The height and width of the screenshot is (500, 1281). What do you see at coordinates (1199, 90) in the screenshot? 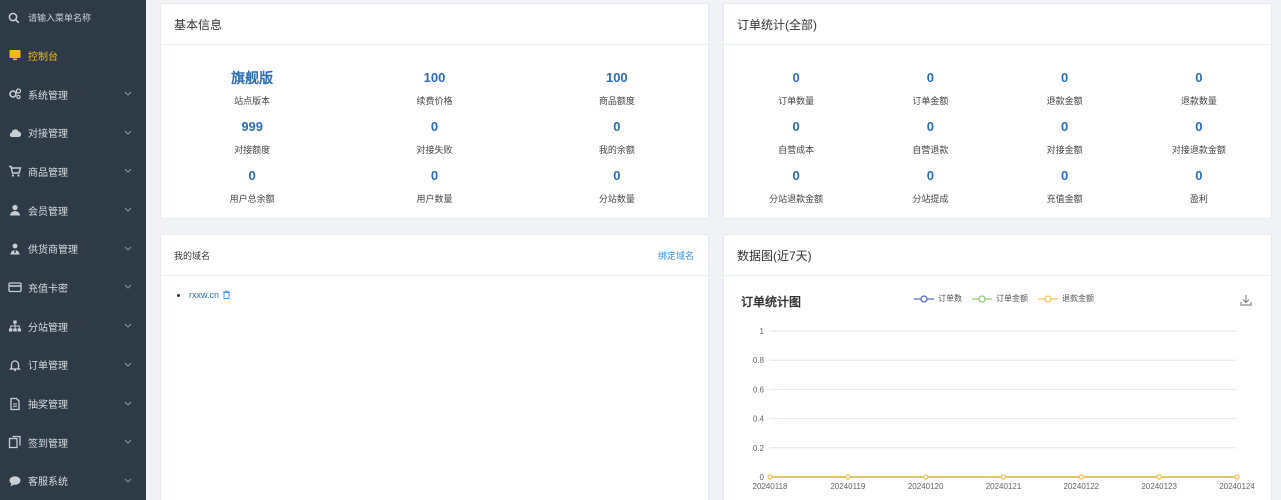
I see `stat-item: 0 退款数量` at bounding box center [1199, 90].